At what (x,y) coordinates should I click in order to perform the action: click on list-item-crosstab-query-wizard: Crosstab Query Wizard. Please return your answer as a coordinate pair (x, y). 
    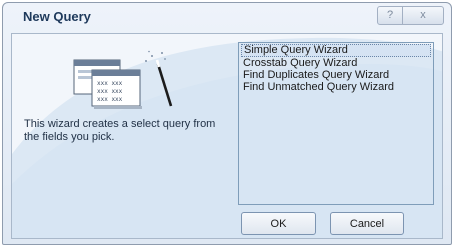
    Looking at the image, I should click on (336, 63).